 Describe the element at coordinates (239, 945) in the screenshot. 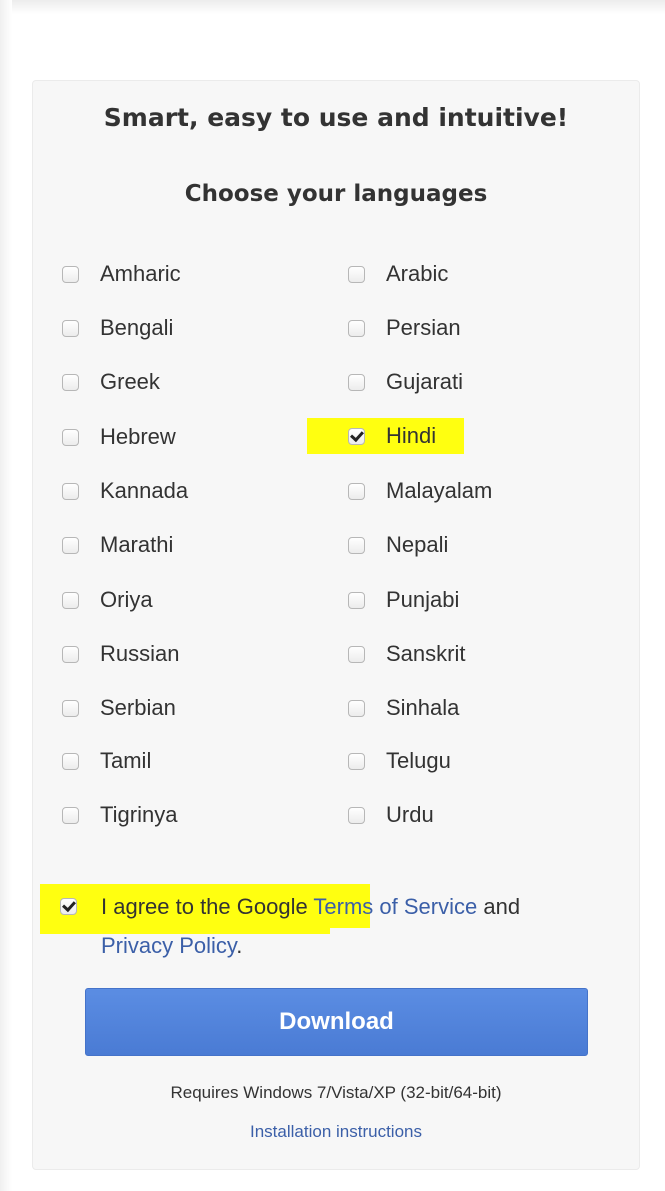

I see `agreement-period: .` at that location.